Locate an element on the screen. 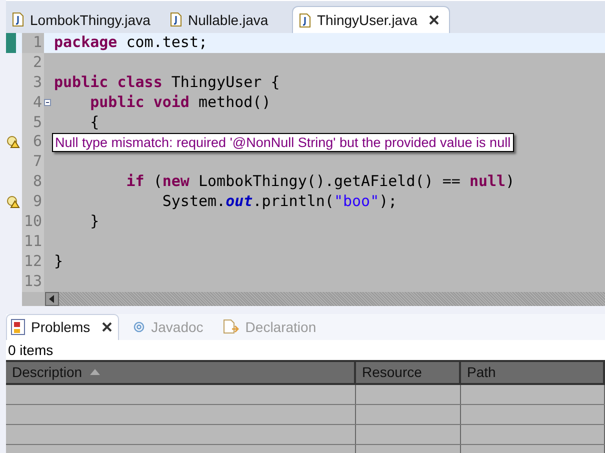  code-line: if (new LombokThingy().getAField() == null) is located at coordinates (320, 181).